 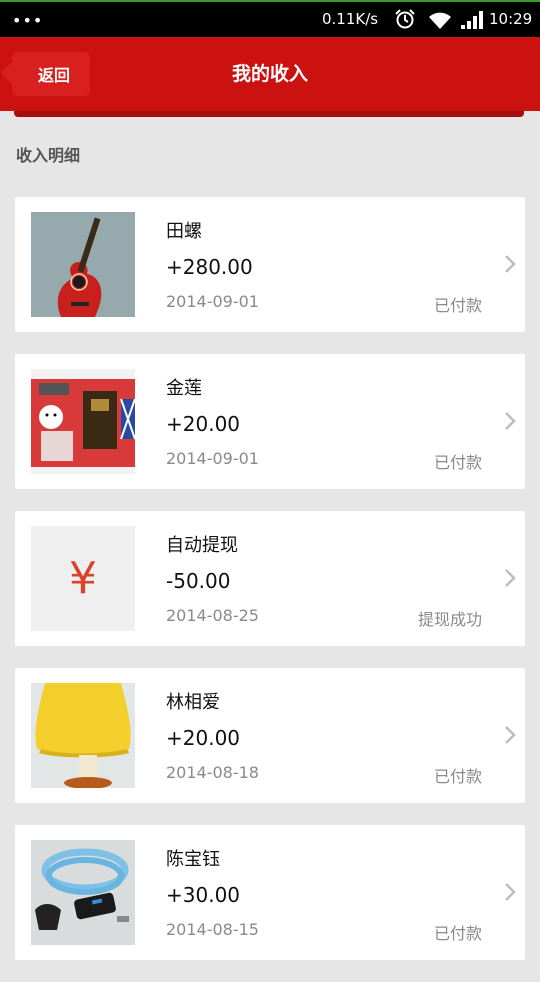 I want to click on item-thumbnail: ¥, so click(x=83, y=578).